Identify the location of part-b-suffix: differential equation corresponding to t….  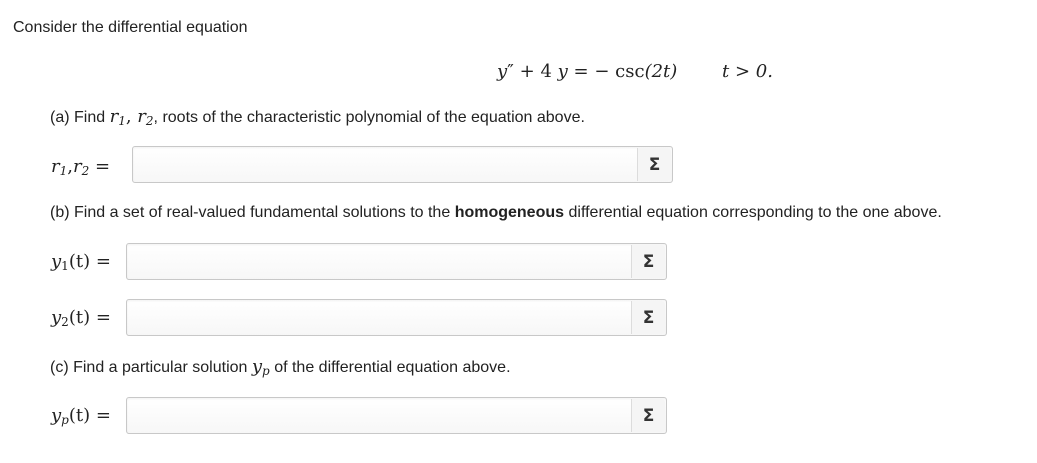
(755, 212).